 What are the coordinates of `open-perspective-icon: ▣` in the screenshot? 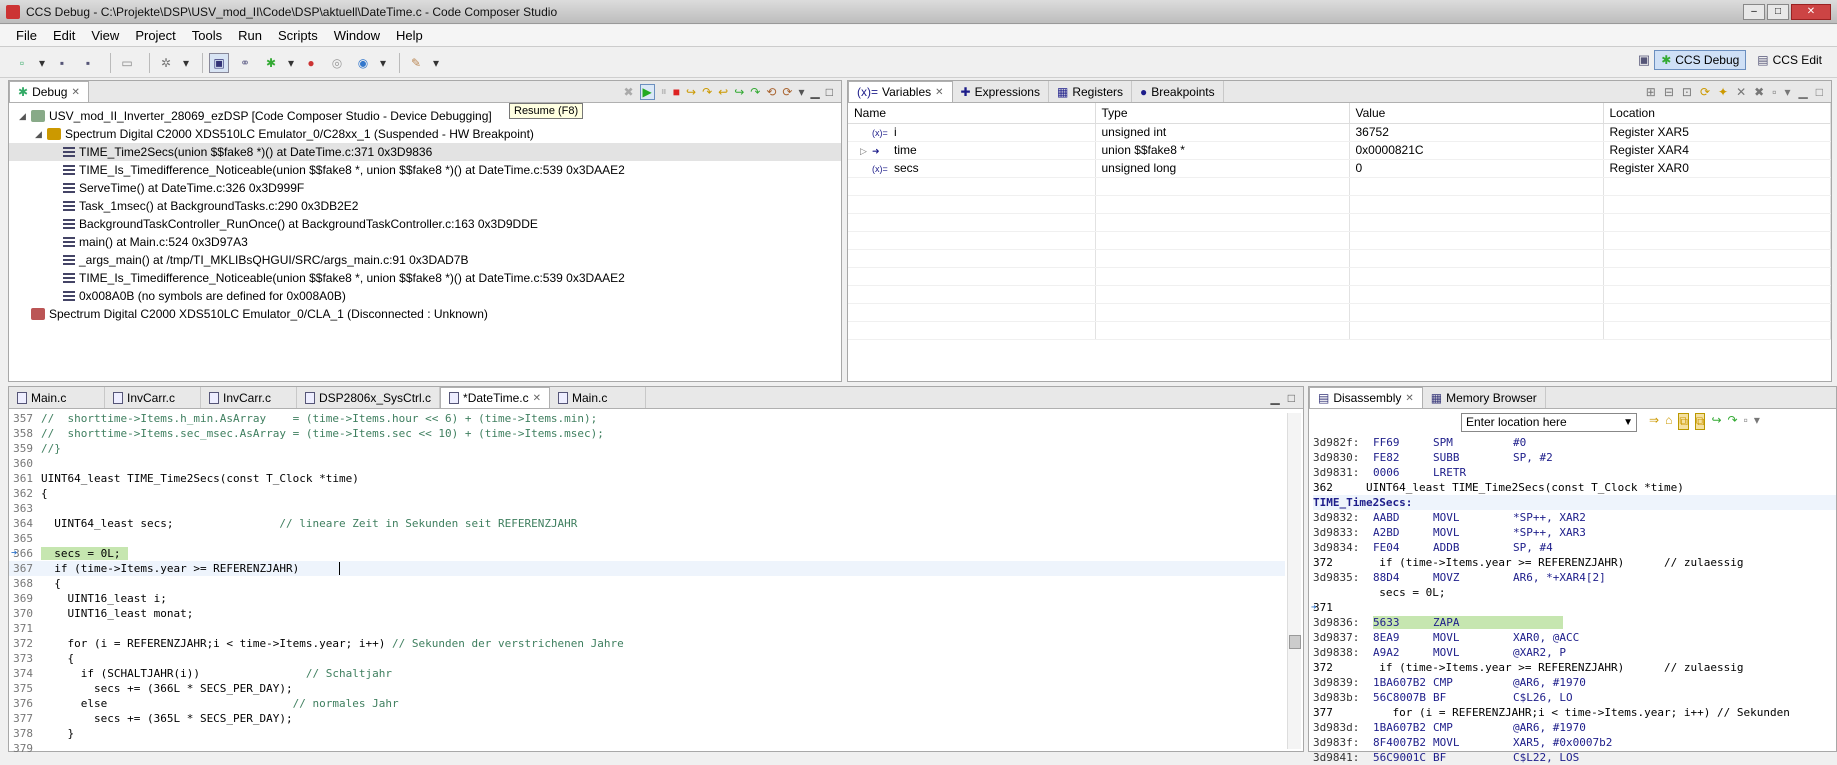 It's located at (1644, 60).